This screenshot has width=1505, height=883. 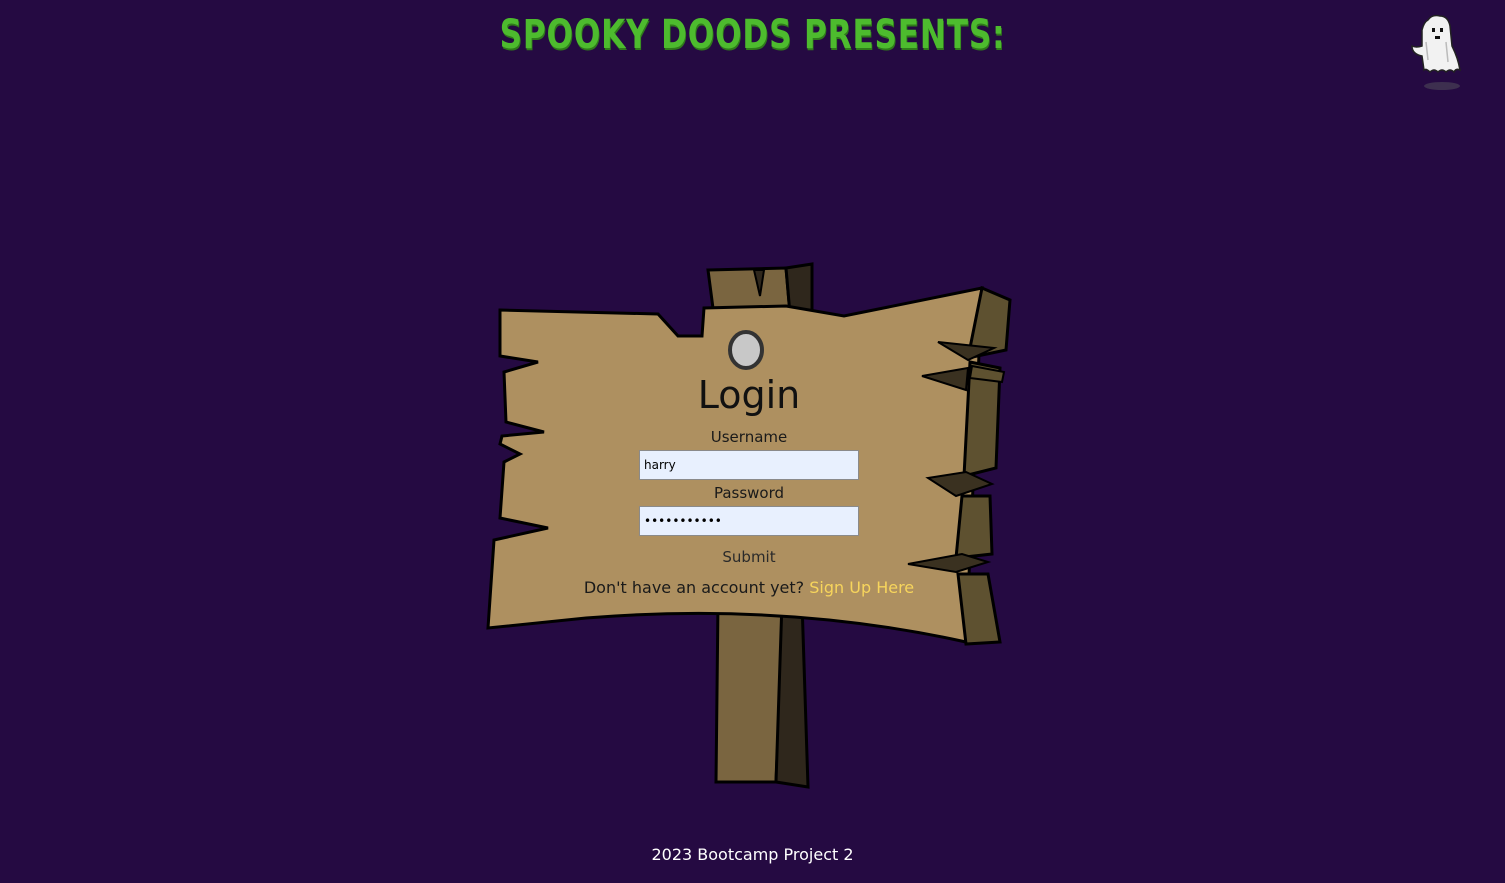 I want to click on password-label: Password, so click(x=749, y=493).